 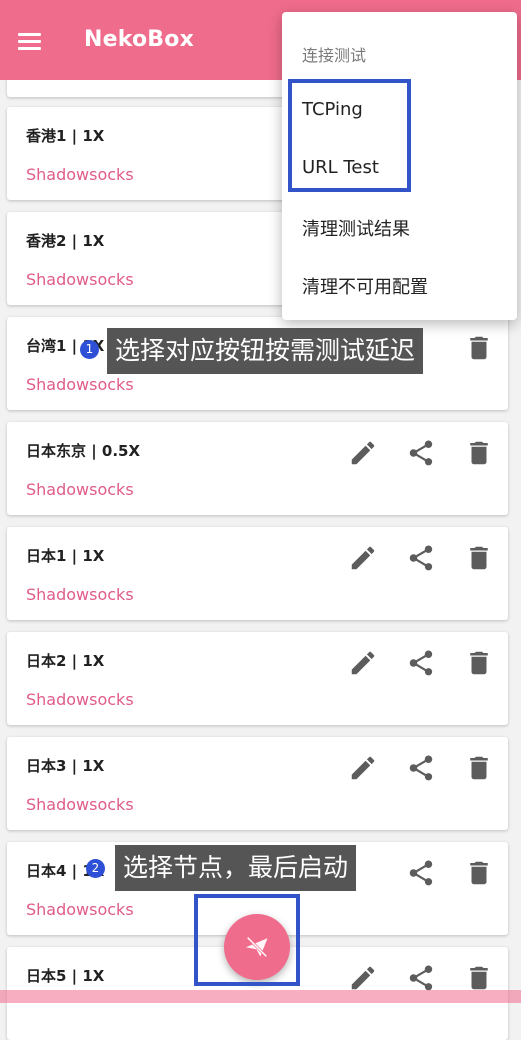 I want to click on profile-name: 香港1 | 1X, so click(x=65, y=136).